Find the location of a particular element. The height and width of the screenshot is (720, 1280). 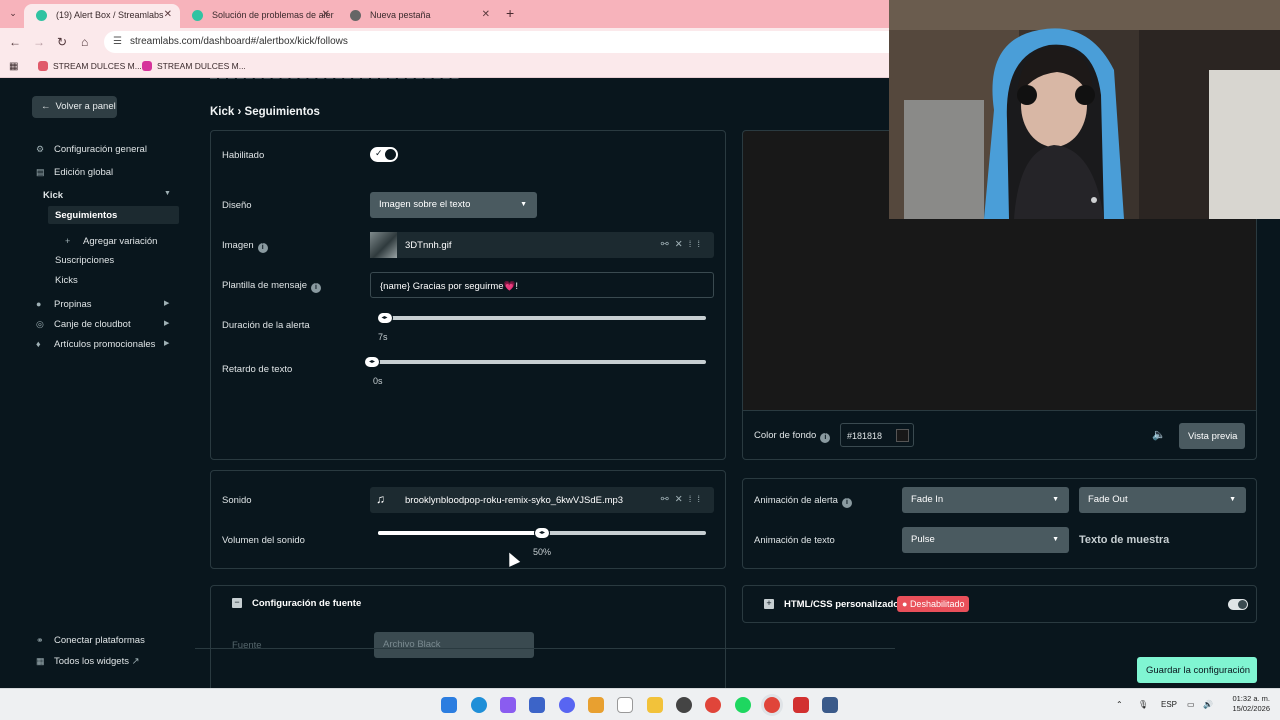

sidebar-item-global-edit: ▤ Edición global is located at coordinates (74, 172).